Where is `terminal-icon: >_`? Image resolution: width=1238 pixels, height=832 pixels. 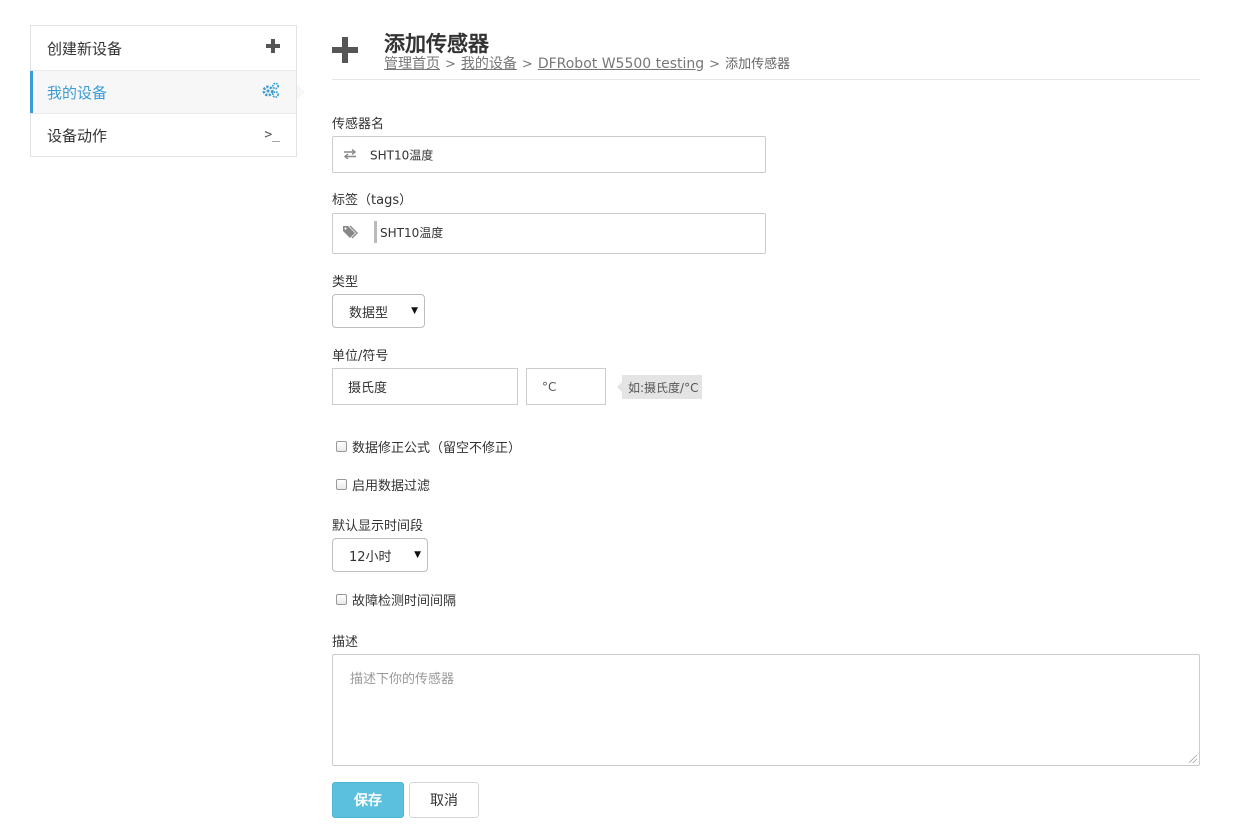
terminal-icon: >_ is located at coordinates (272, 135).